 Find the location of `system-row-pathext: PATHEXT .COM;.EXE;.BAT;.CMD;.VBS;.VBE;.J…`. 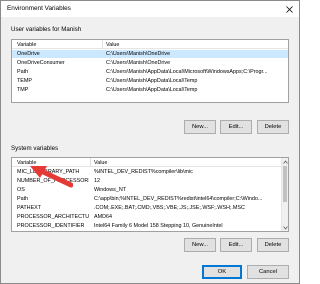

system-row-pathext: PATHEXT .COM;.EXE;.BAT;.CMD;.VBS;.VBE;.J… is located at coordinates (150, 208).